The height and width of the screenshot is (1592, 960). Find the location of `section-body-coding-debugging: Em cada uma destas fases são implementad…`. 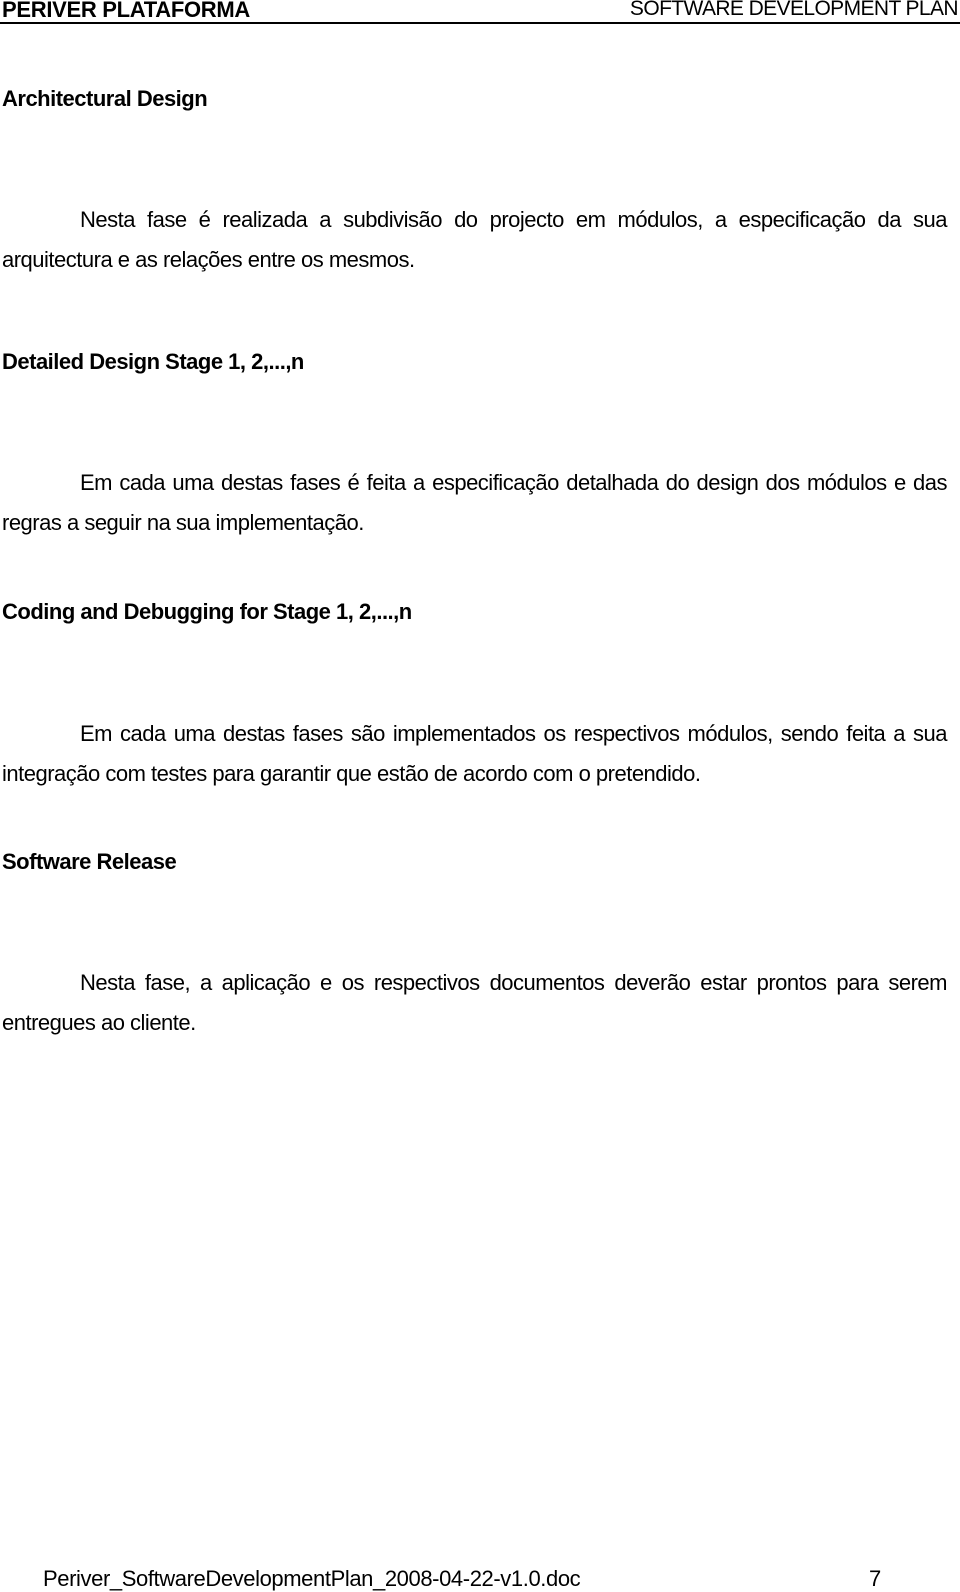

section-body-coding-debugging: Em cada uma destas fases são implementad… is located at coordinates (475, 754).